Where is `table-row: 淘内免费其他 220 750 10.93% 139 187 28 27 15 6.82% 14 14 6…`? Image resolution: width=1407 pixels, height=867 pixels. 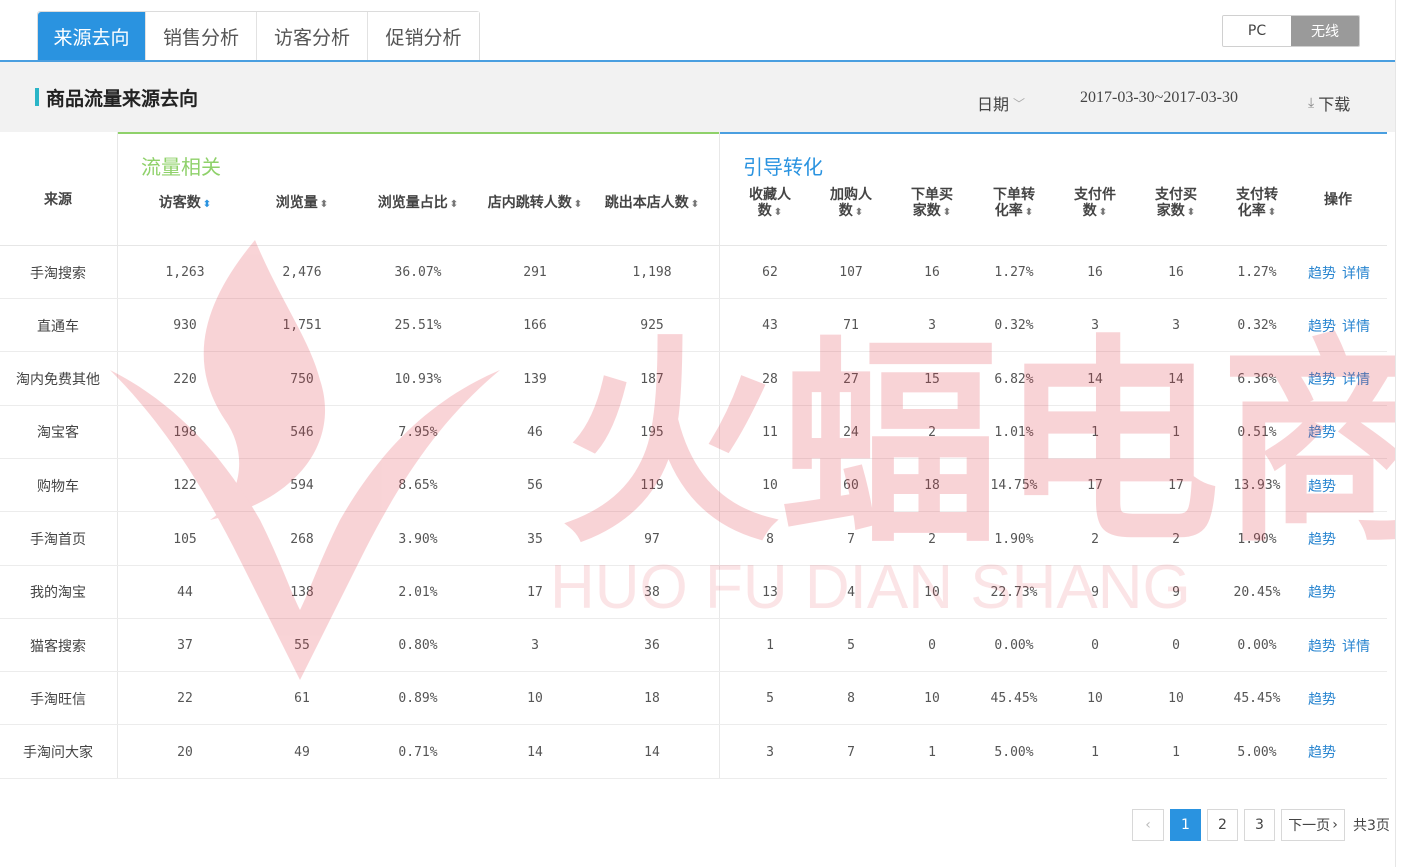 table-row: 淘内免费其他 220 750 10.93% 139 187 28 27 15 6.82% 14 14 6… is located at coordinates (693, 379).